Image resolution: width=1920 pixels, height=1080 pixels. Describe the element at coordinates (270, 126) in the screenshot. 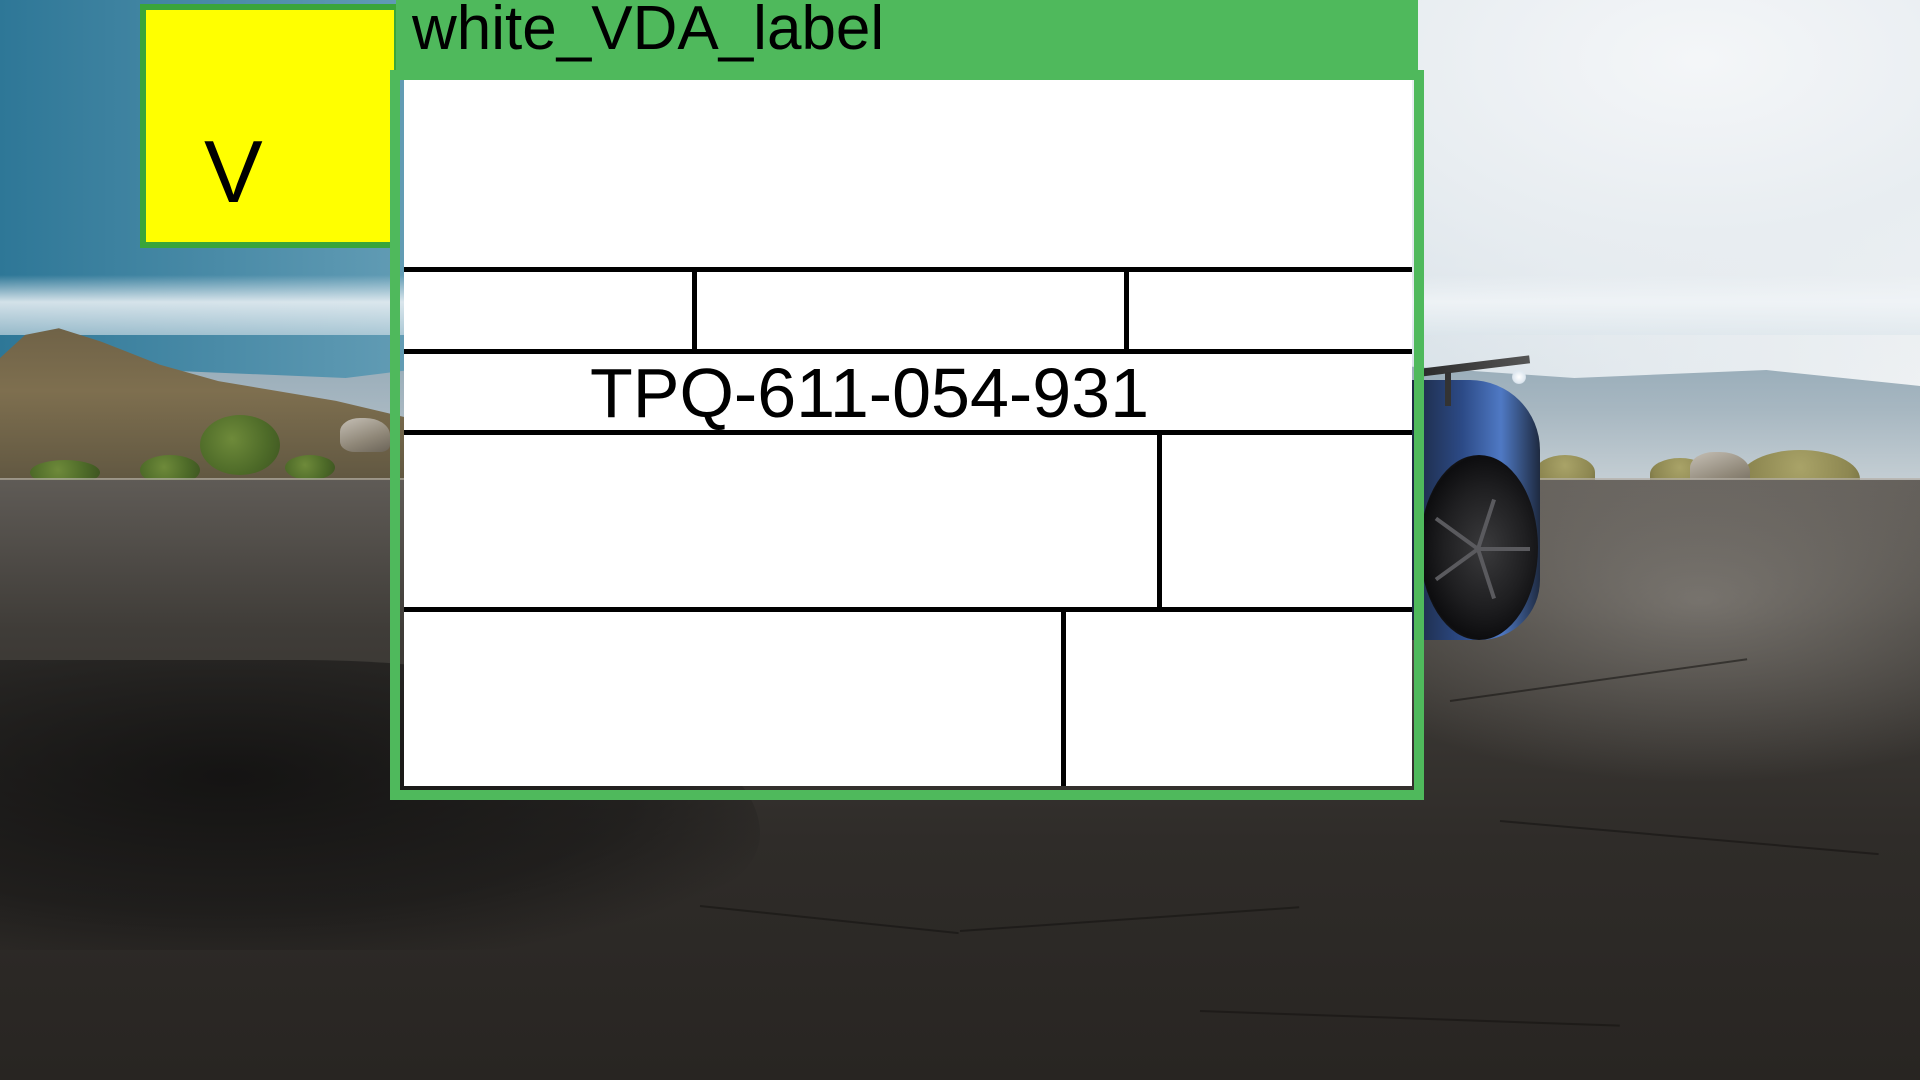

I see `secondary-annotation-box` at that location.